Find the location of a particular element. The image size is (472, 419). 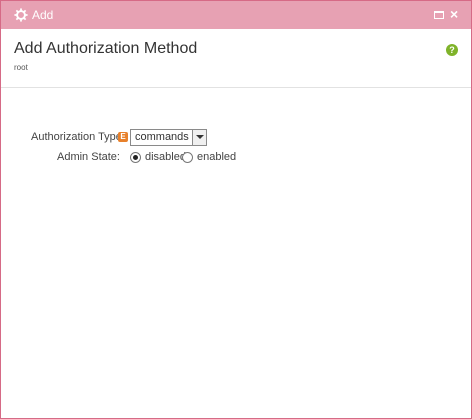

help-icon: ? is located at coordinates (452, 50).